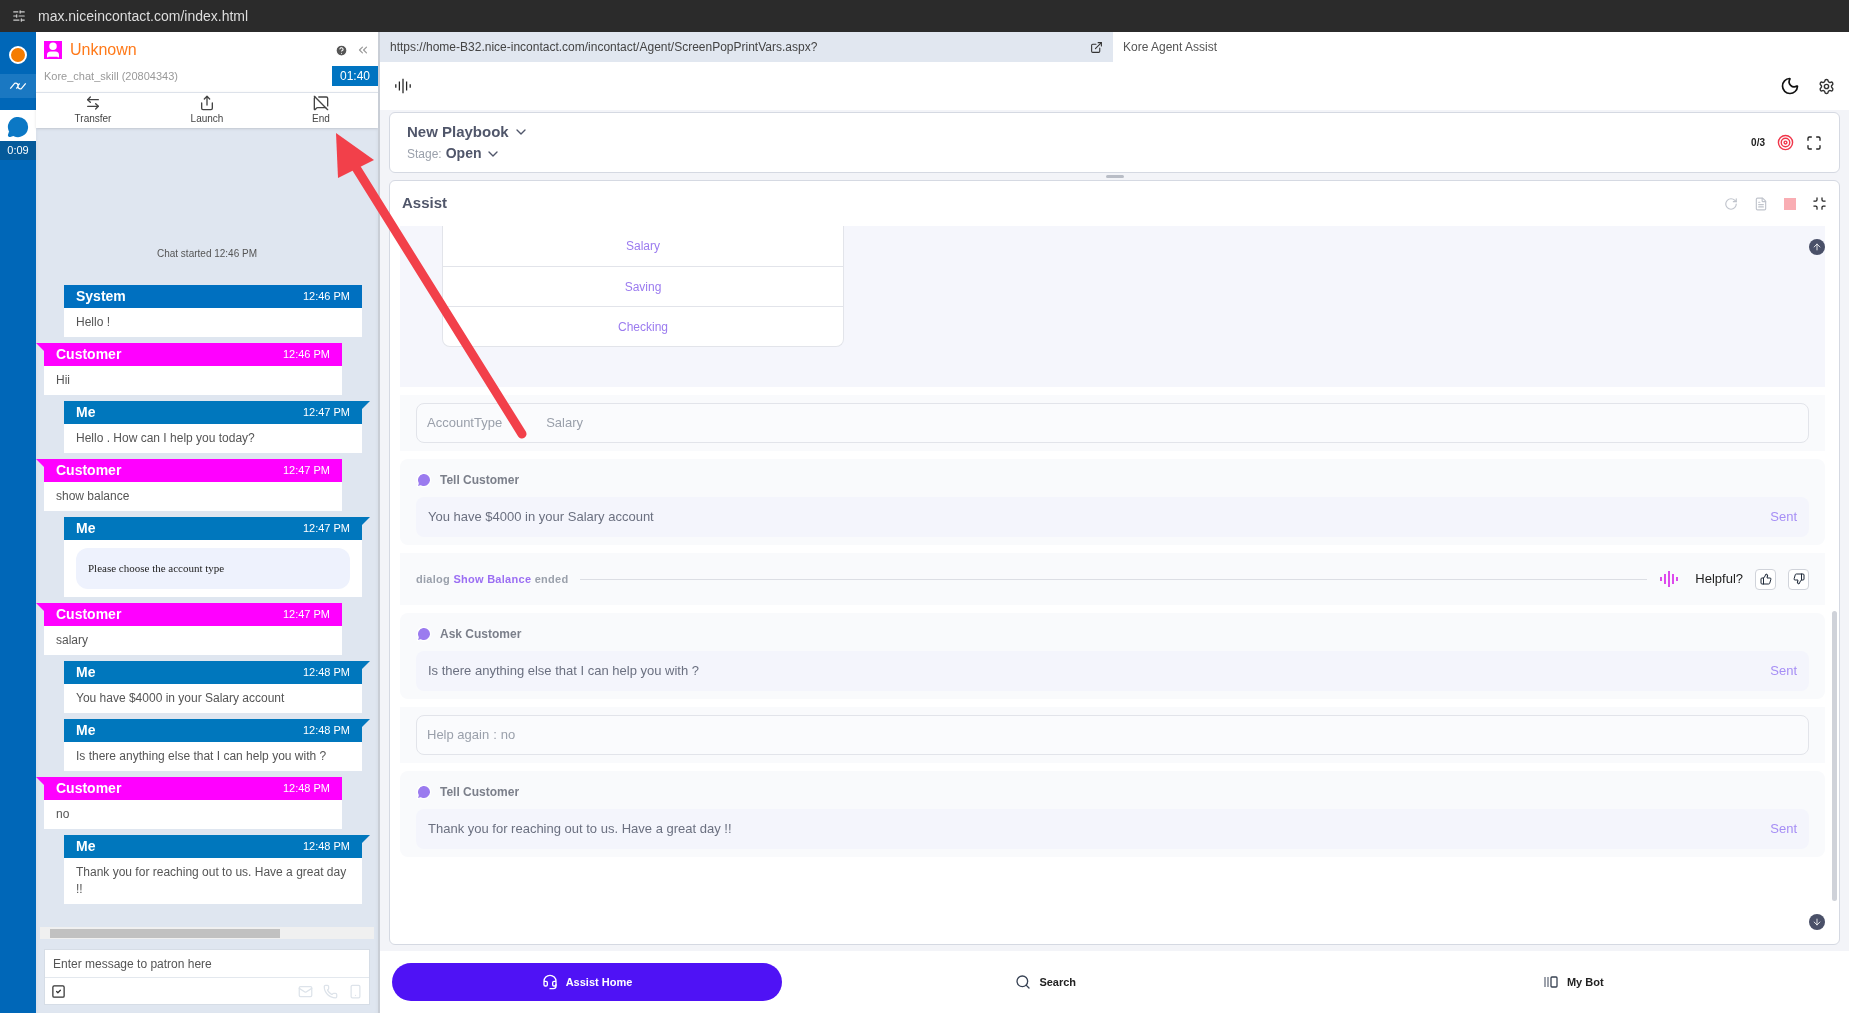 The height and width of the screenshot is (1013, 1849). What do you see at coordinates (1170, 47) in the screenshot?
I see `frame-tab: Kore Agent Assist` at bounding box center [1170, 47].